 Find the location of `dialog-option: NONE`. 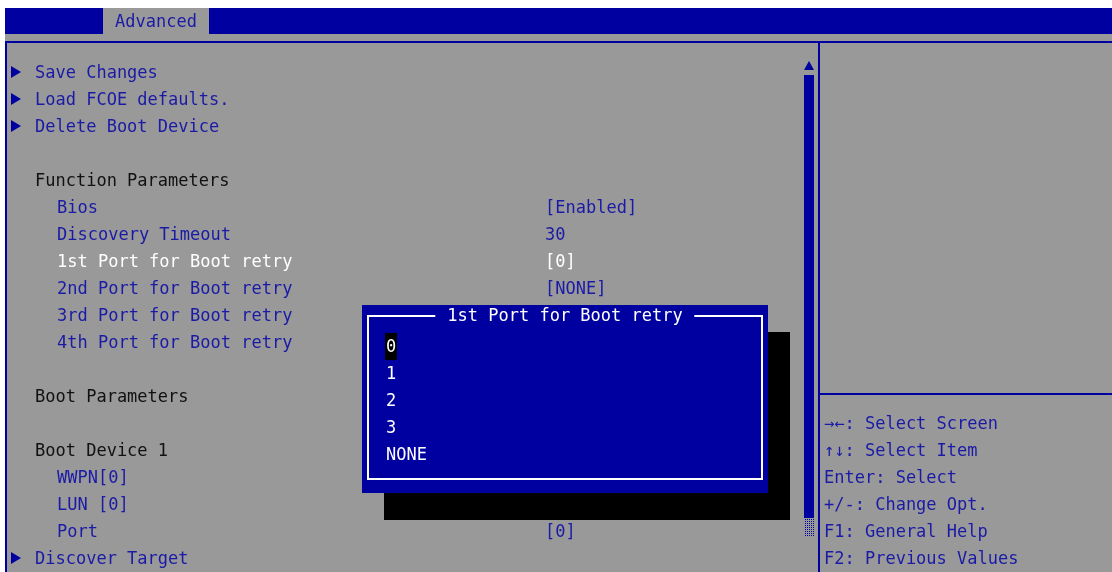

dialog-option: NONE is located at coordinates (406, 454).